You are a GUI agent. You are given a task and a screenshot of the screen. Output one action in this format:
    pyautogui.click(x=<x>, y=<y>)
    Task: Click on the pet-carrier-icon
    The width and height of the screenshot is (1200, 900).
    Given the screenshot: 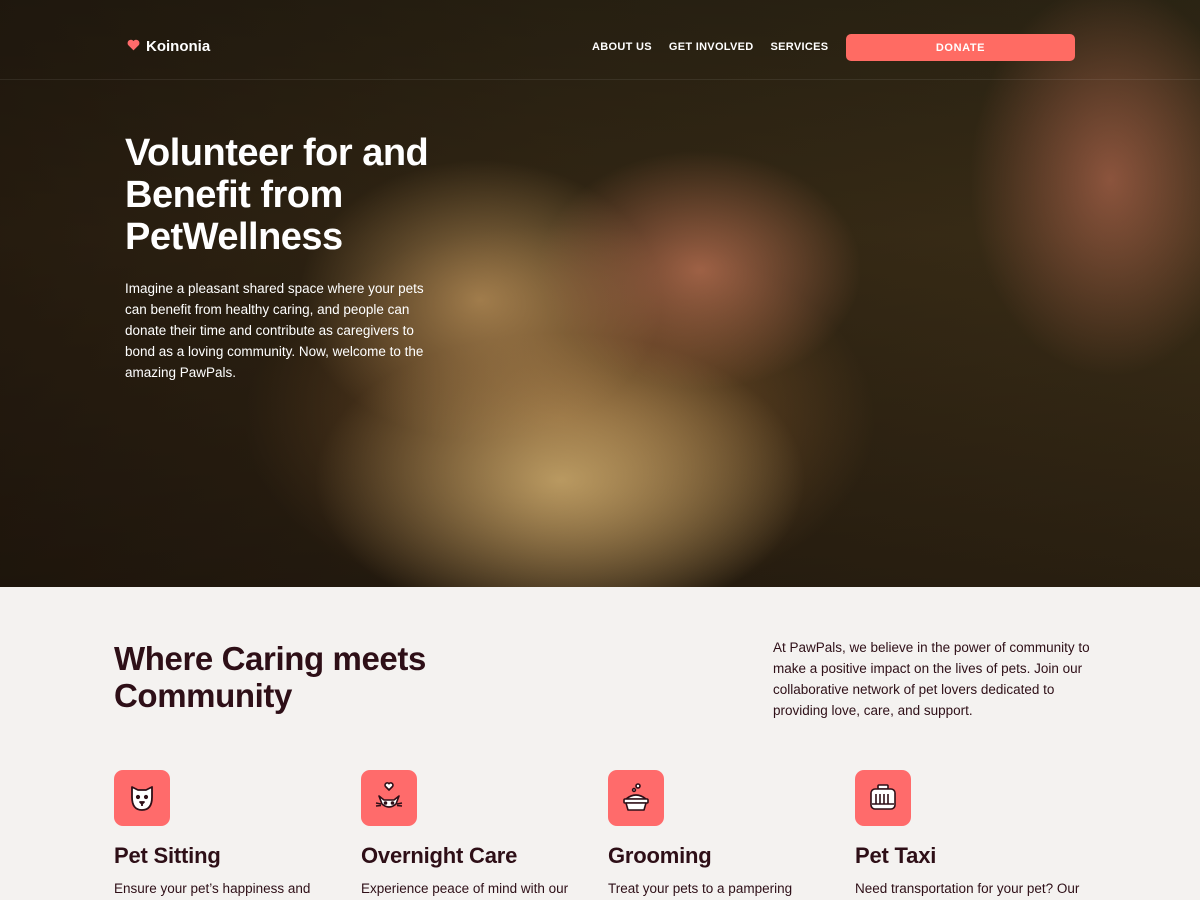 What is the action you would take?
    pyautogui.click(x=883, y=798)
    